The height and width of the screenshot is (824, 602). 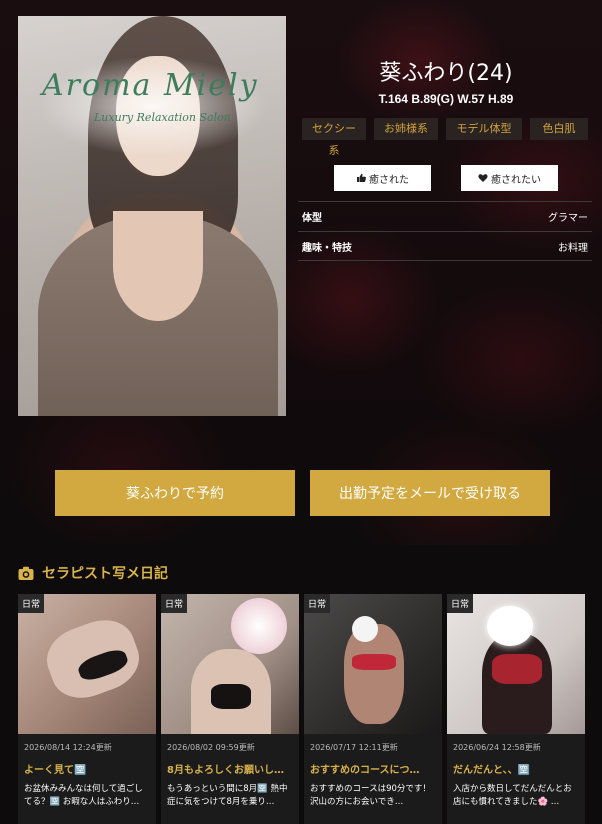 What do you see at coordinates (361, 177) in the screenshot?
I see `thumbs-up-icon` at bounding box center [361, 177].